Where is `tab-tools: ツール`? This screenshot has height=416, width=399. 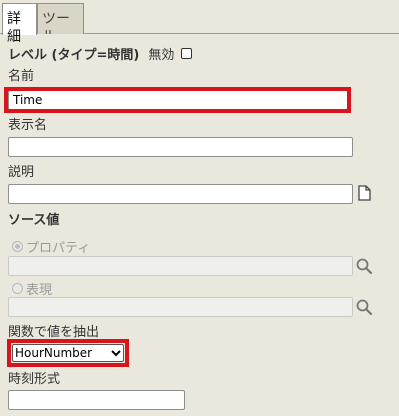
tab-tools: ツール is located at coordinates (60, 24).